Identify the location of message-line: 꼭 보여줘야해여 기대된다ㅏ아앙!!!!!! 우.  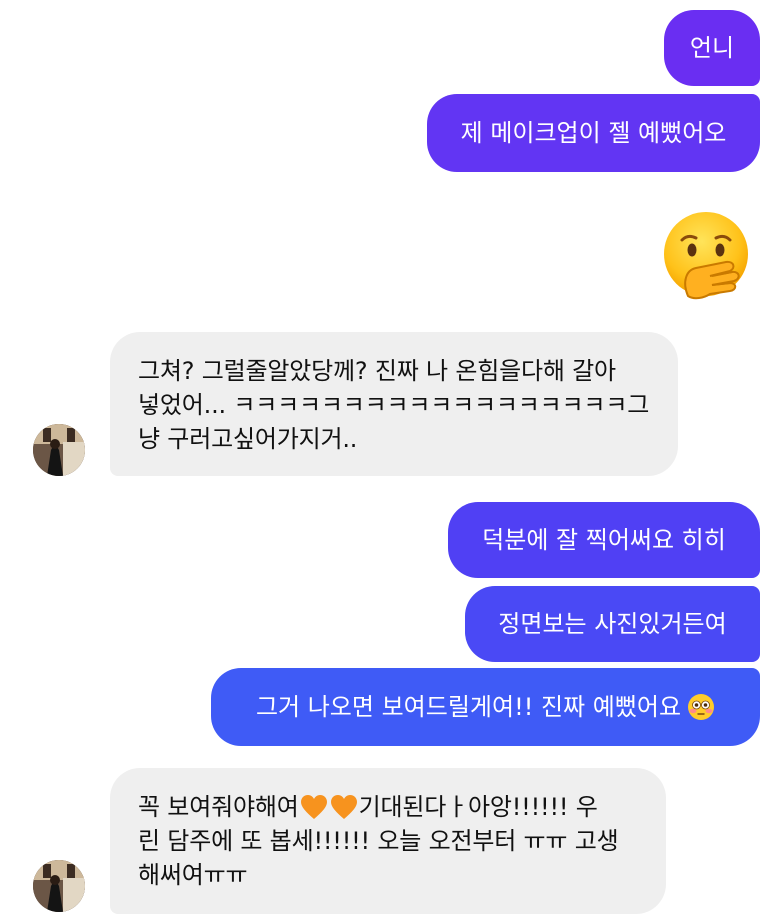
(378, 807).